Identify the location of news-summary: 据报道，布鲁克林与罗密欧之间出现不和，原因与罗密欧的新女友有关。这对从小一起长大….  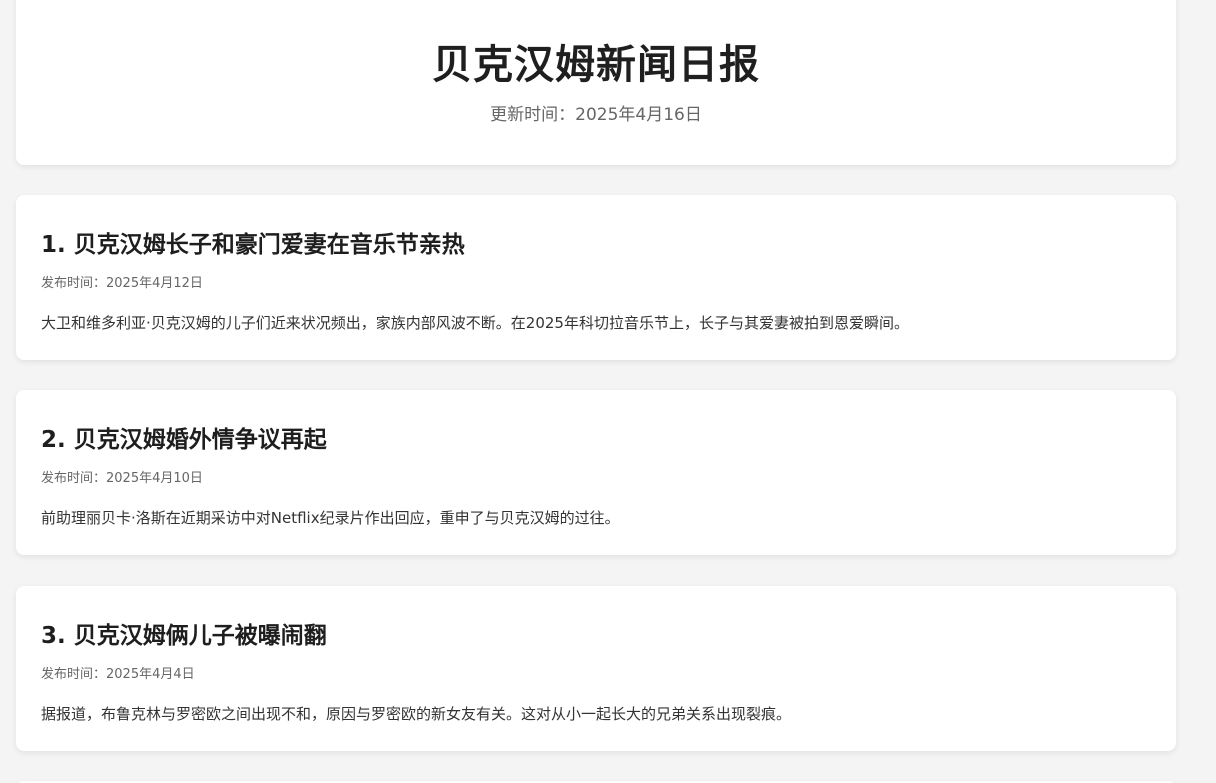
(416, 714).